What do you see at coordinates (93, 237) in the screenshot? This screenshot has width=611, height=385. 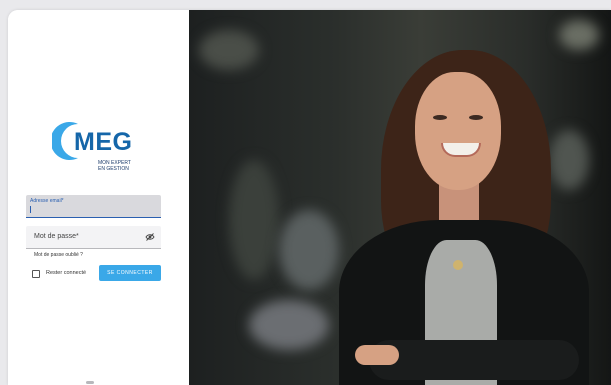 I see `password-field: Mot de passe*` at bounding box center [93, 237].